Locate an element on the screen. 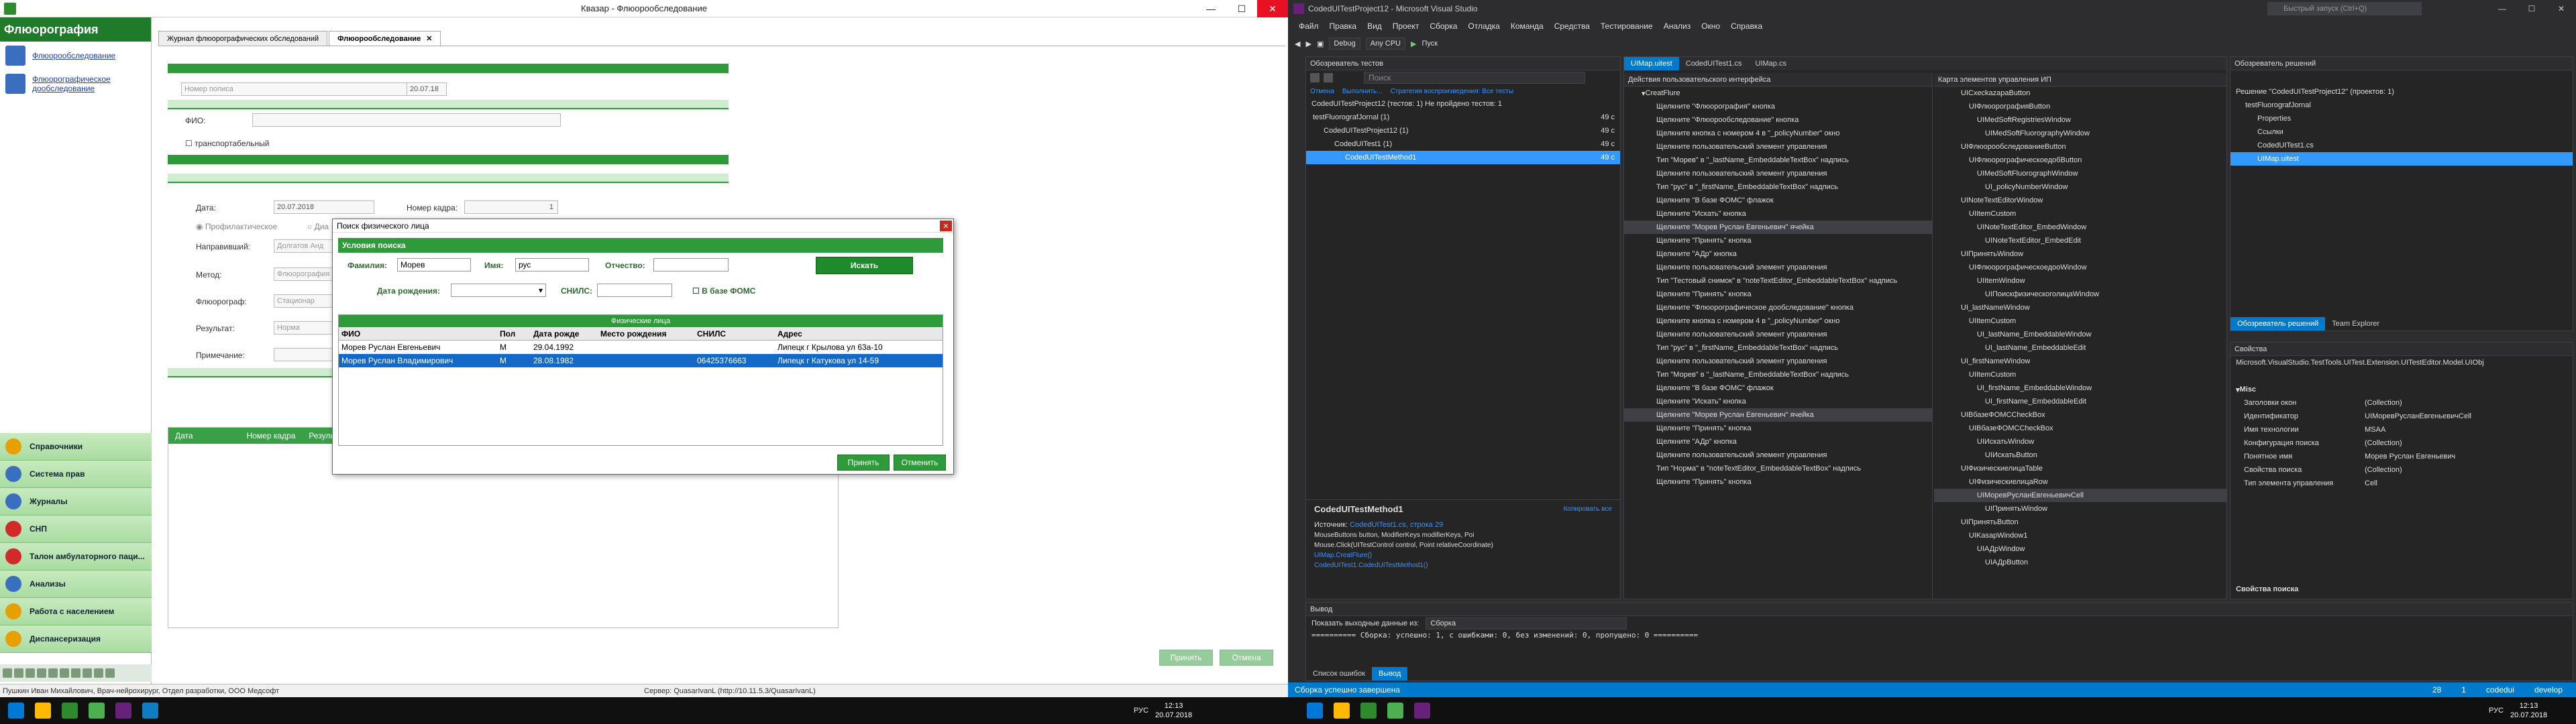 This screenshot has height=724, width=2576. cell-address: Липецк г Катукова ул 14-59 is located at coordinates (857, 360).